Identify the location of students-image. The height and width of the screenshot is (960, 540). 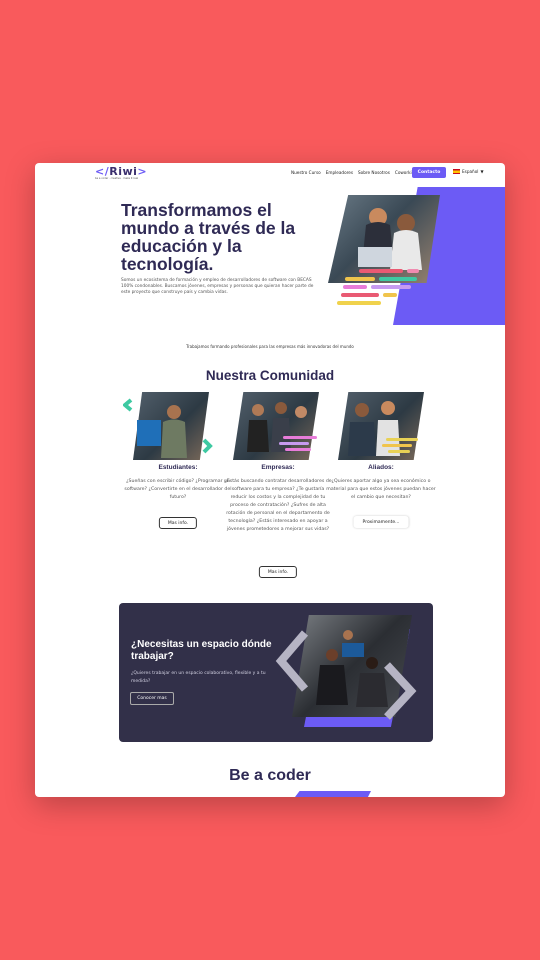
(178, 426).